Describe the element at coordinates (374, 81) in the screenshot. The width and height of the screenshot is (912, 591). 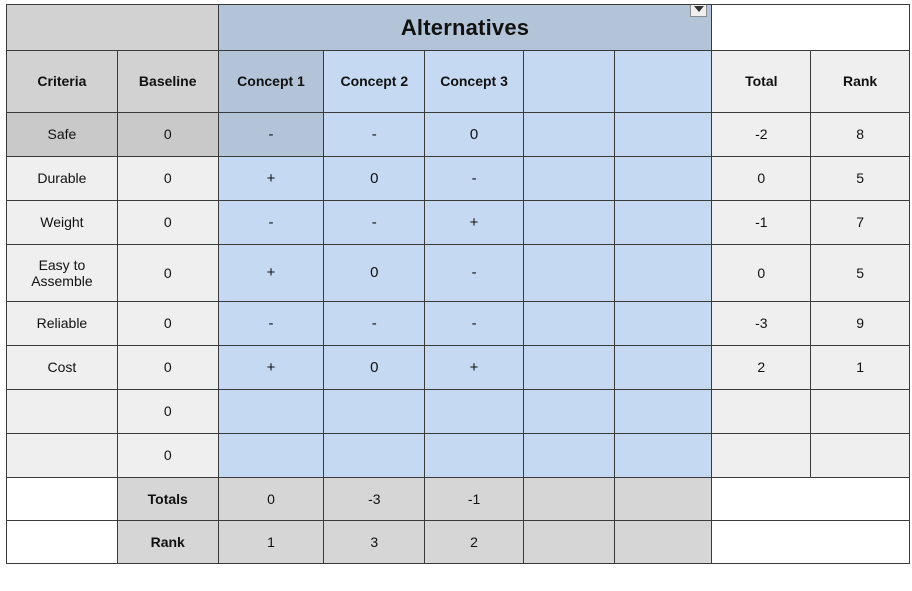
I see `header-alternative-2: Concept 2` at that location.